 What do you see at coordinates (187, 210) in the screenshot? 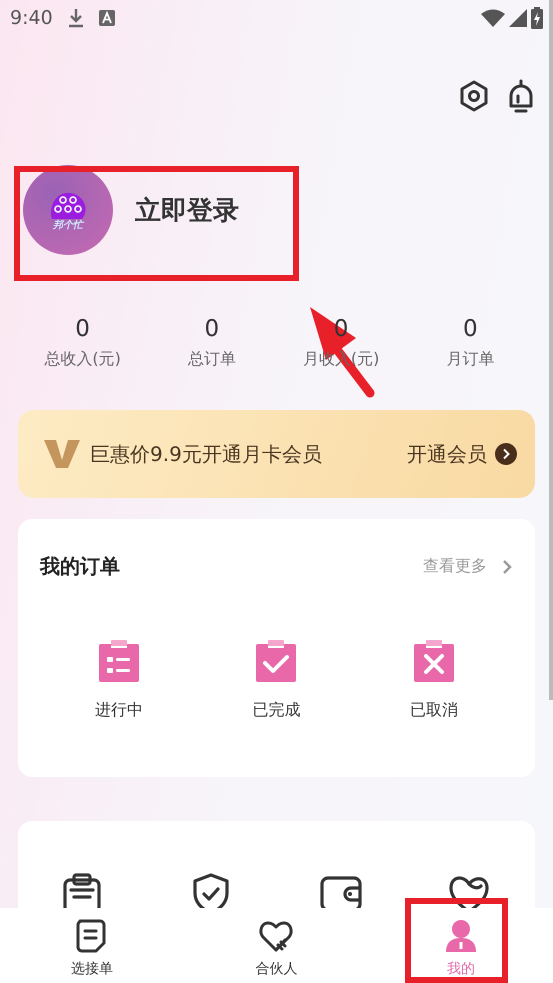
I see `login-link: 立即登录` at bounding box center [187, 210].